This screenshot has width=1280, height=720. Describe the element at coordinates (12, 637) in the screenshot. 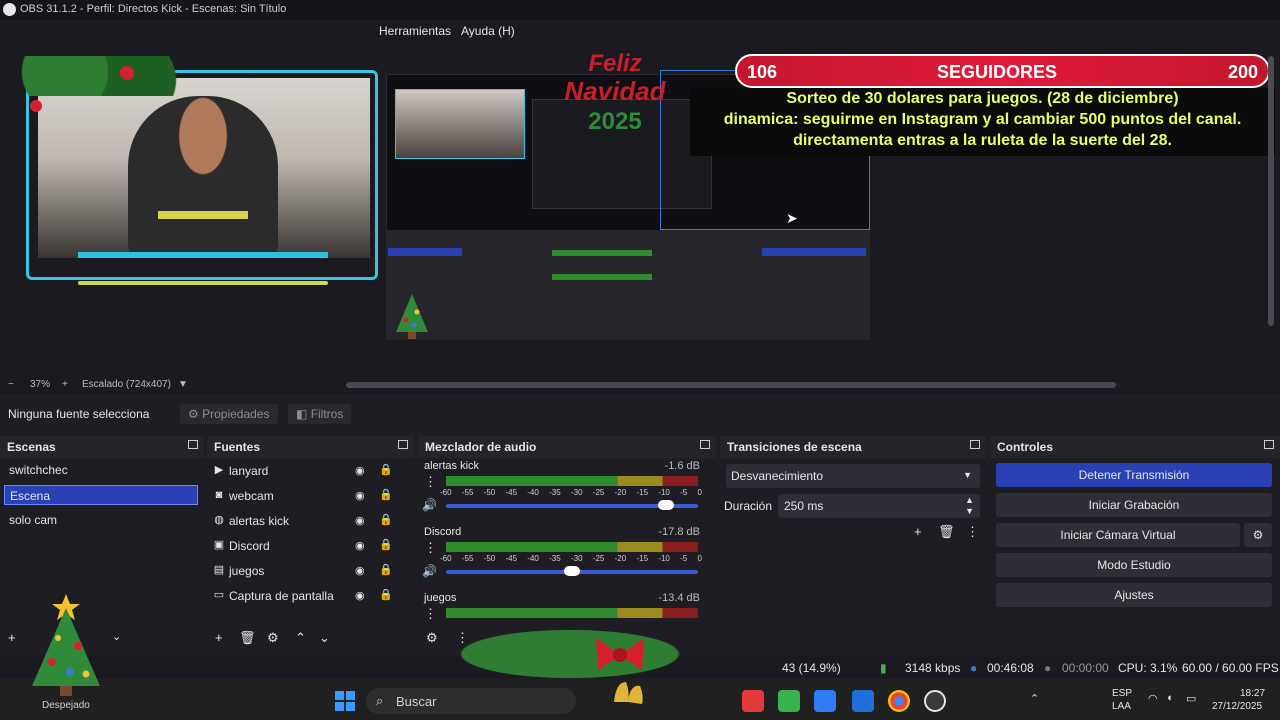

I see `add-scene-button: +` at that location.